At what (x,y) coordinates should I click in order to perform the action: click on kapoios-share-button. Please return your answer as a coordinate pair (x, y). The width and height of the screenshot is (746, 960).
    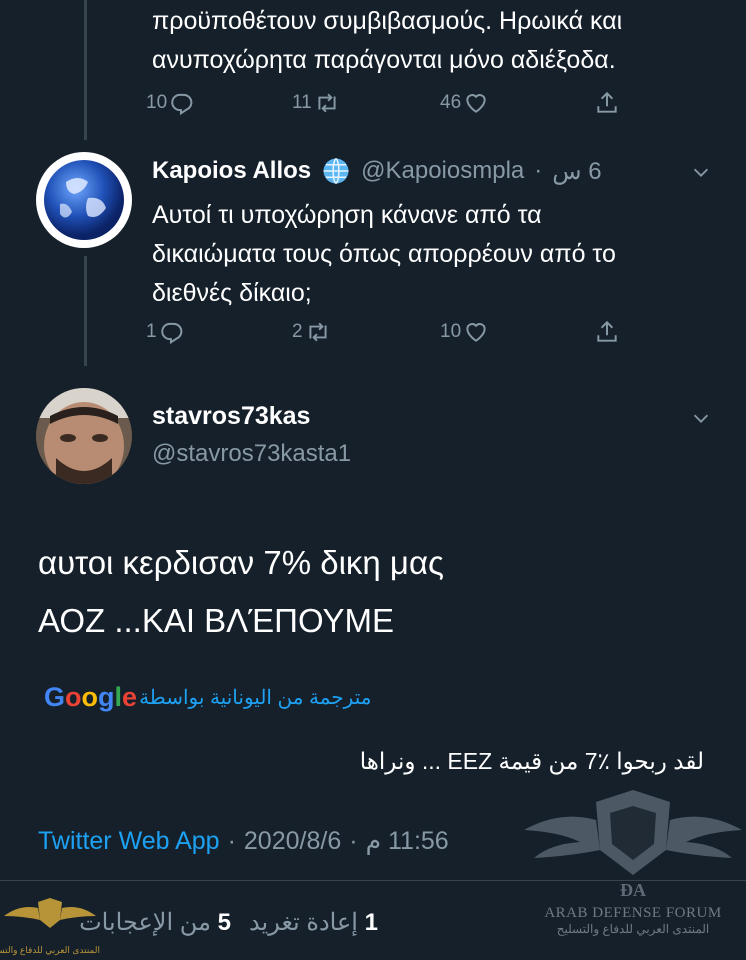
    Looking at the image, I should click on (607, 332).